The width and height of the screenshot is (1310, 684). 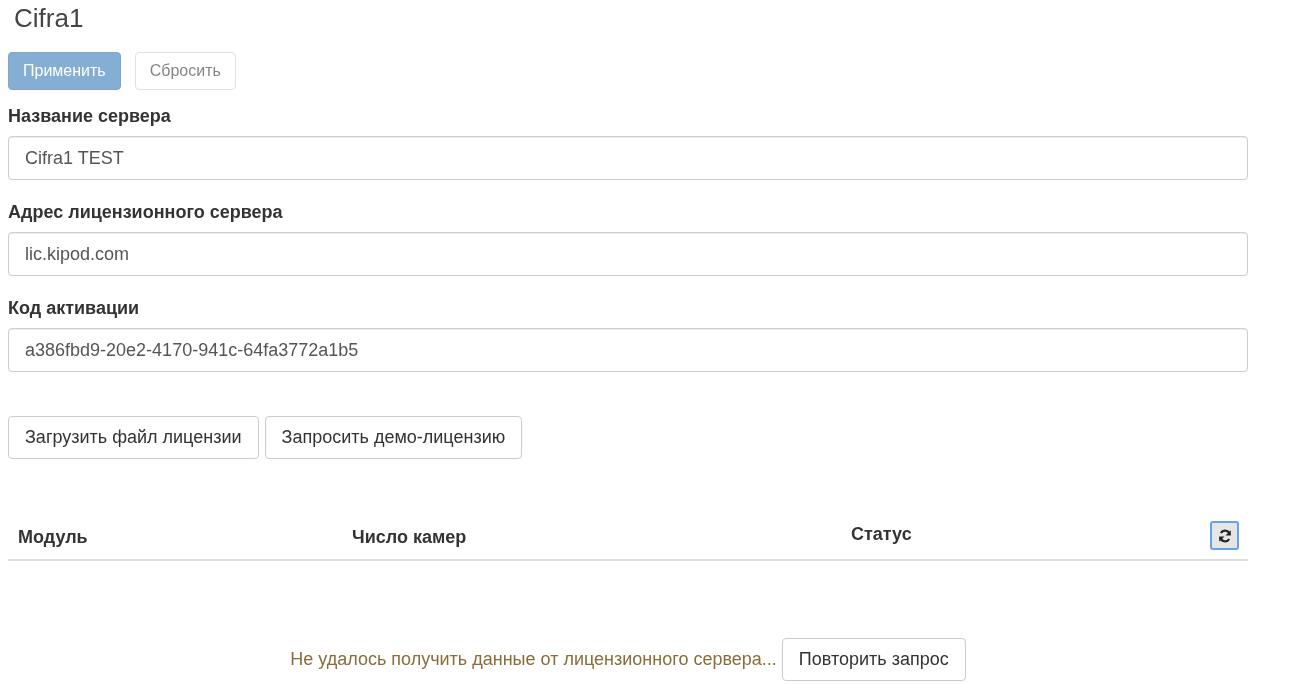 I want to click on page-title: Cifra1, so click(x=49, y=18).